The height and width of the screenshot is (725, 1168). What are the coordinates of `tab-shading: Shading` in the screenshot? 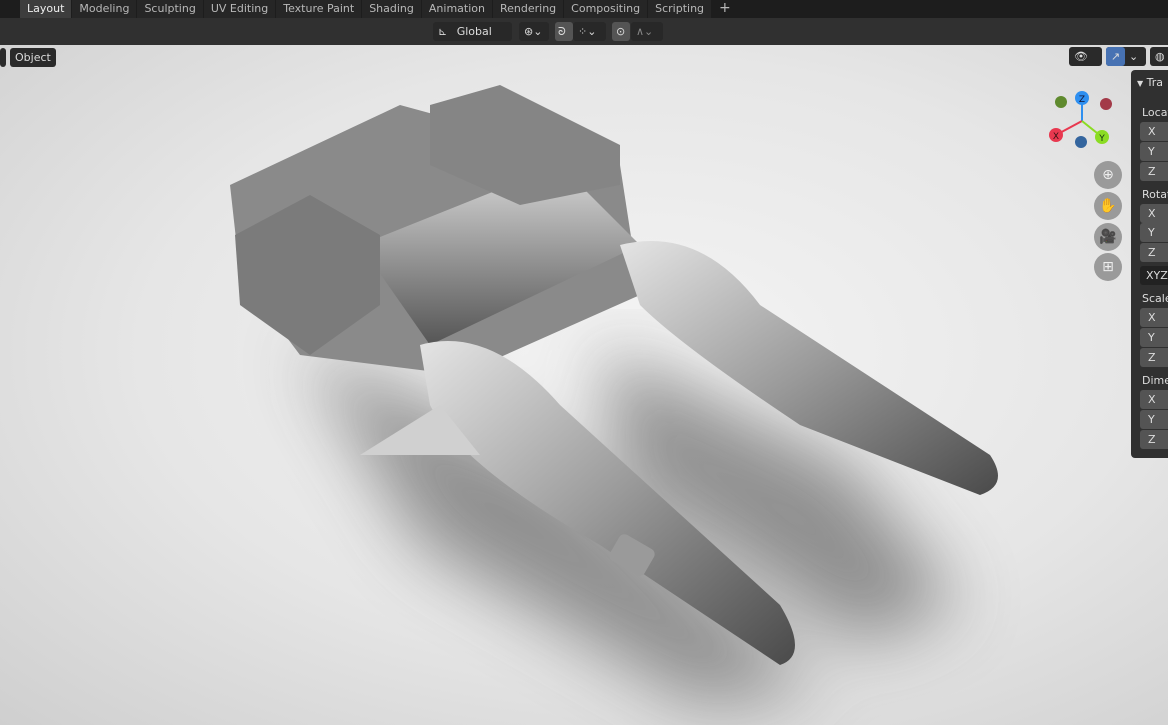 It's located at (391, 9).